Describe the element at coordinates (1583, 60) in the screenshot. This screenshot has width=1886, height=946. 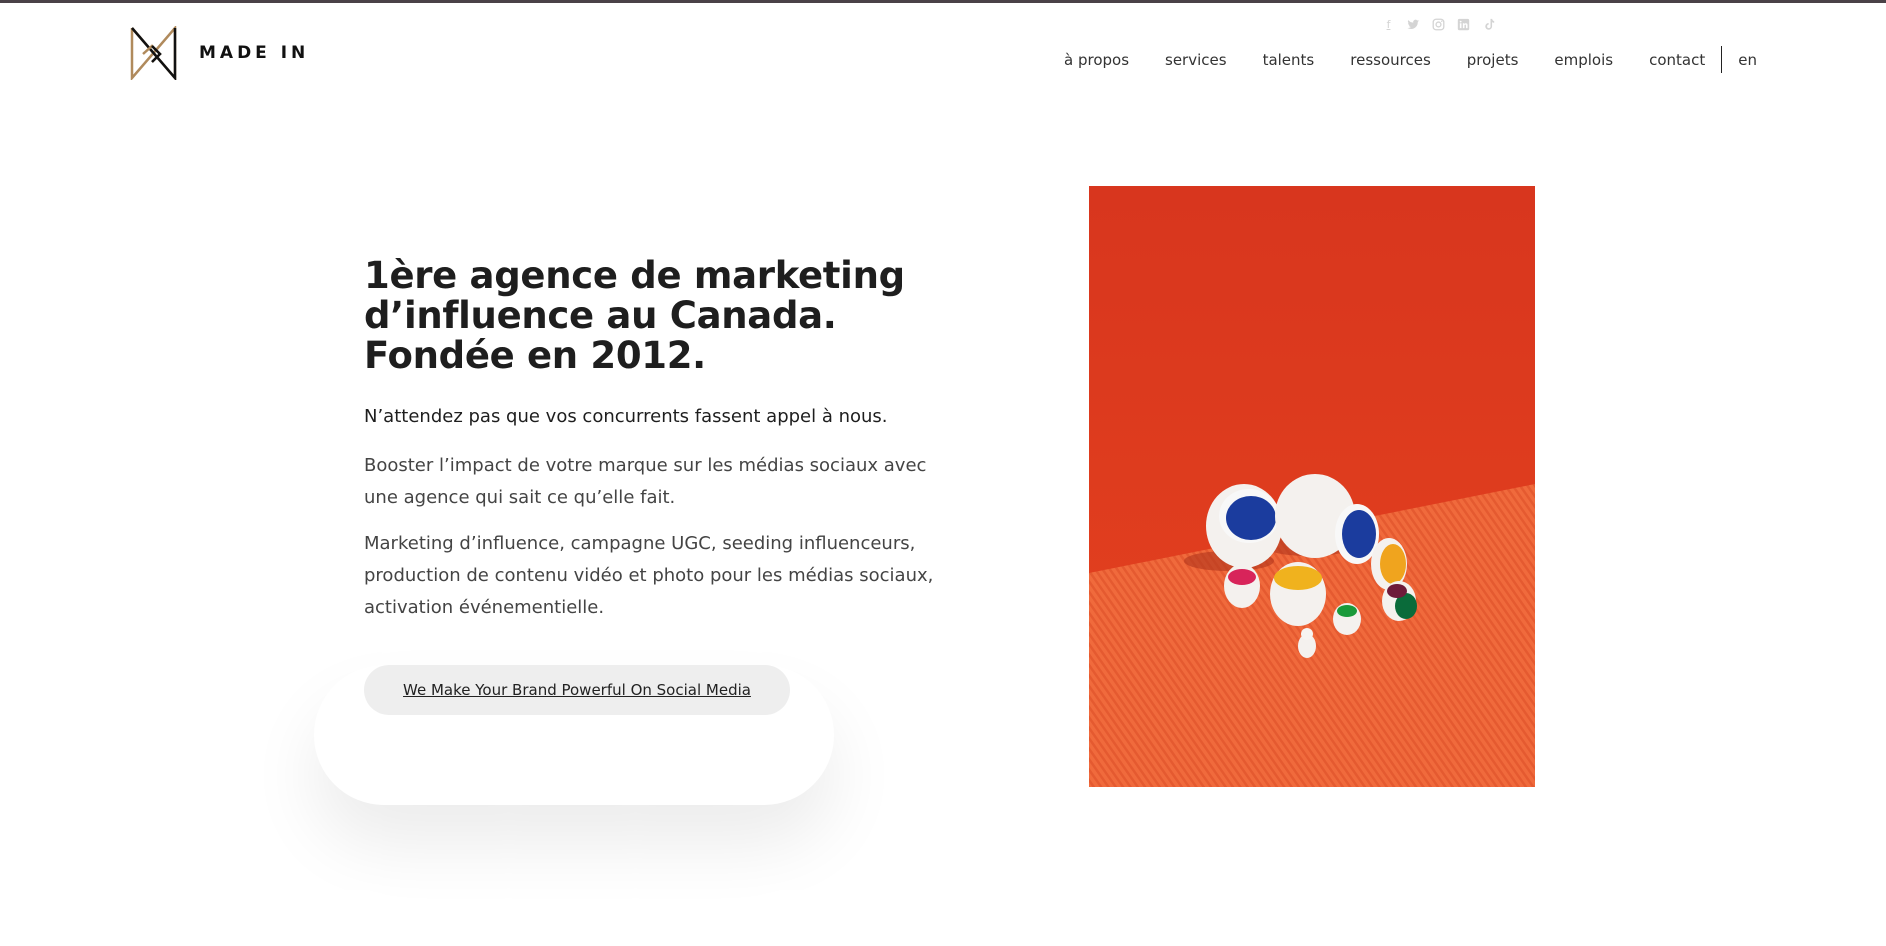
I see `nav-item-emplois: emplois` at that location.